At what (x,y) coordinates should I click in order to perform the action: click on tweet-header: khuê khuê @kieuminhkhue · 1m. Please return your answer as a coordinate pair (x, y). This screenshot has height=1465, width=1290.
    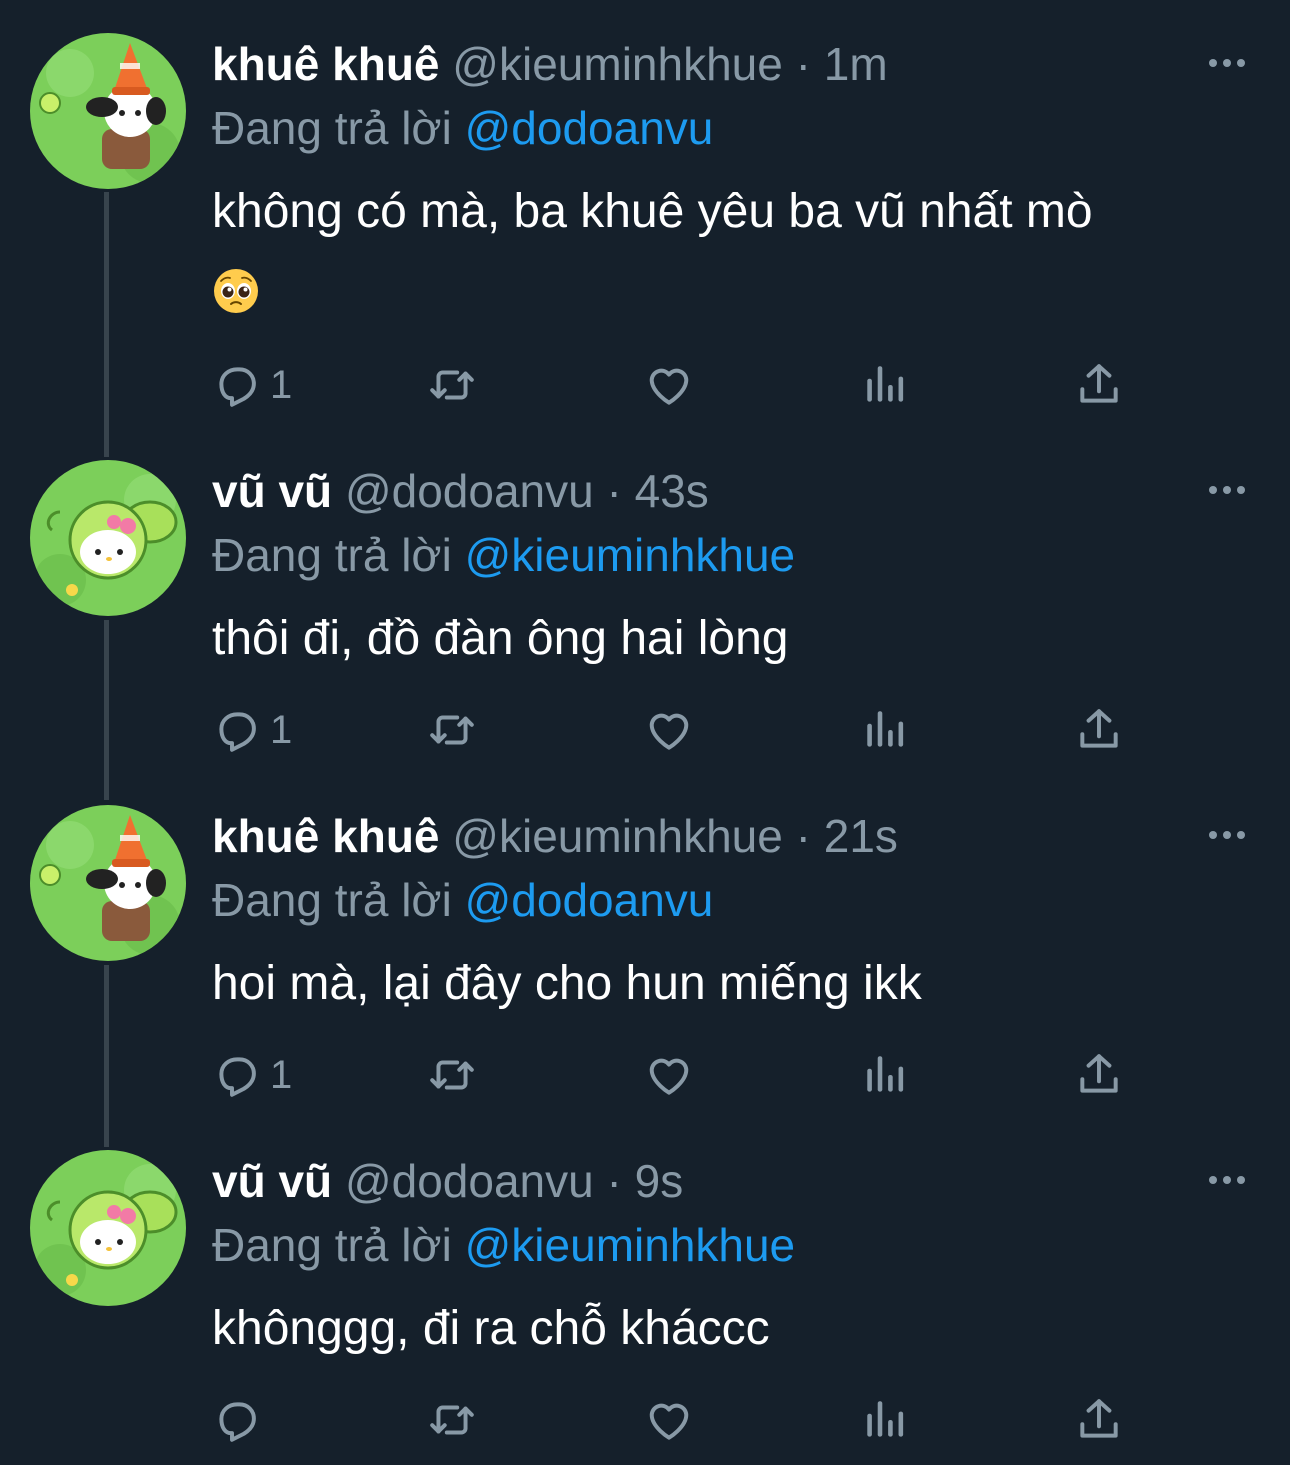
    Looking at the image, I should click on (550, 64).